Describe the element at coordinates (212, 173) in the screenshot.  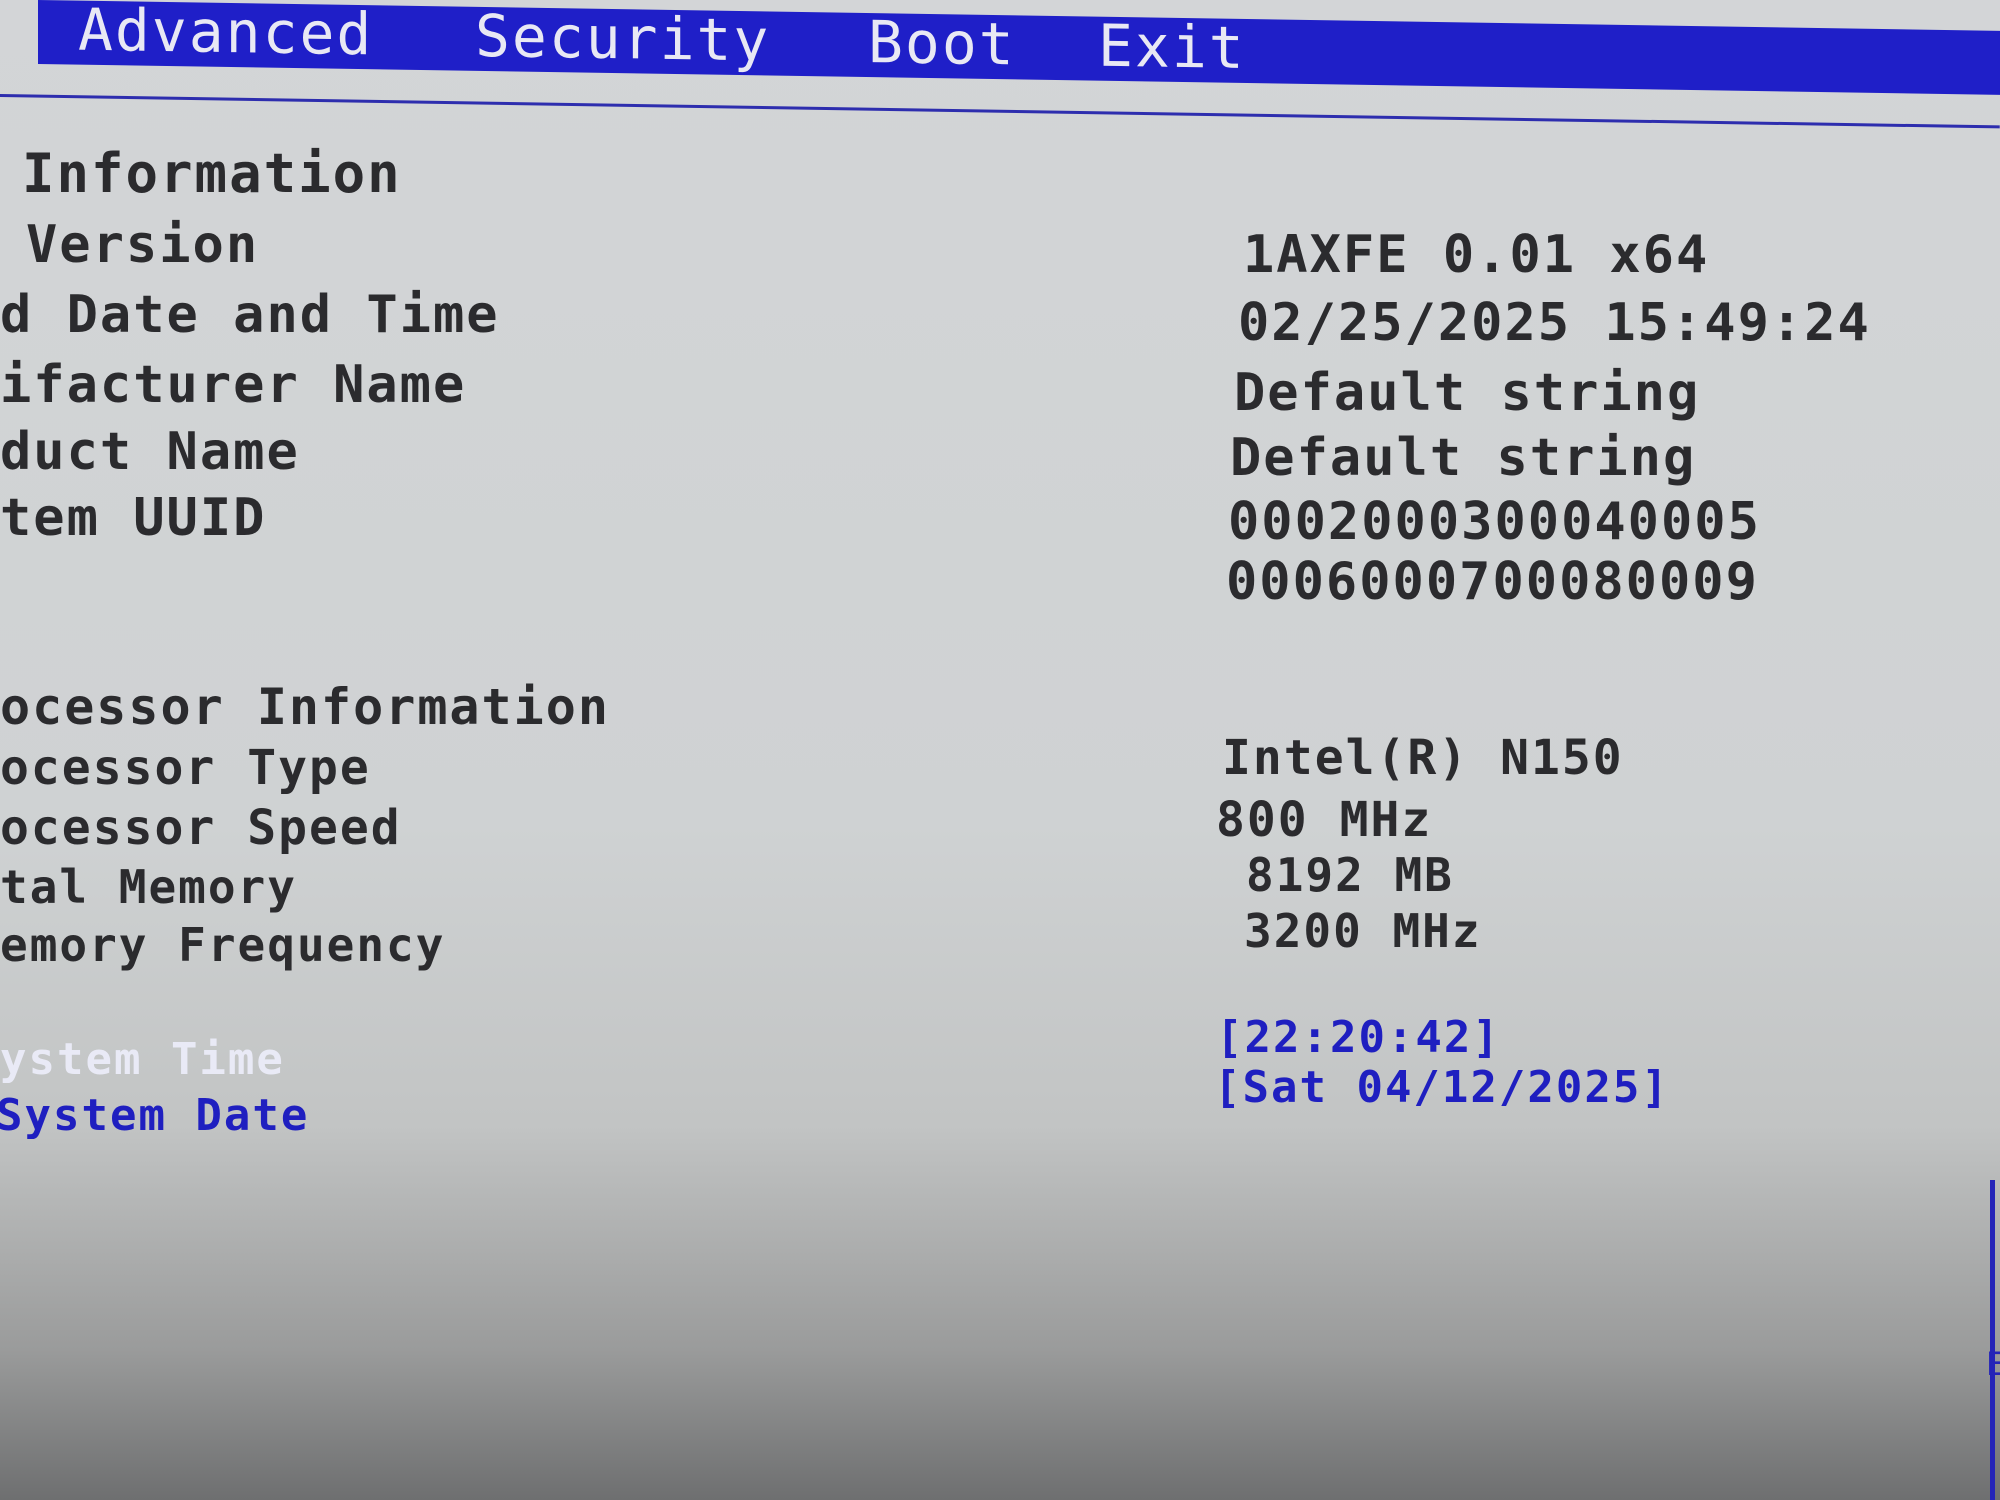
I see `bios-info-header: Information` at that location.